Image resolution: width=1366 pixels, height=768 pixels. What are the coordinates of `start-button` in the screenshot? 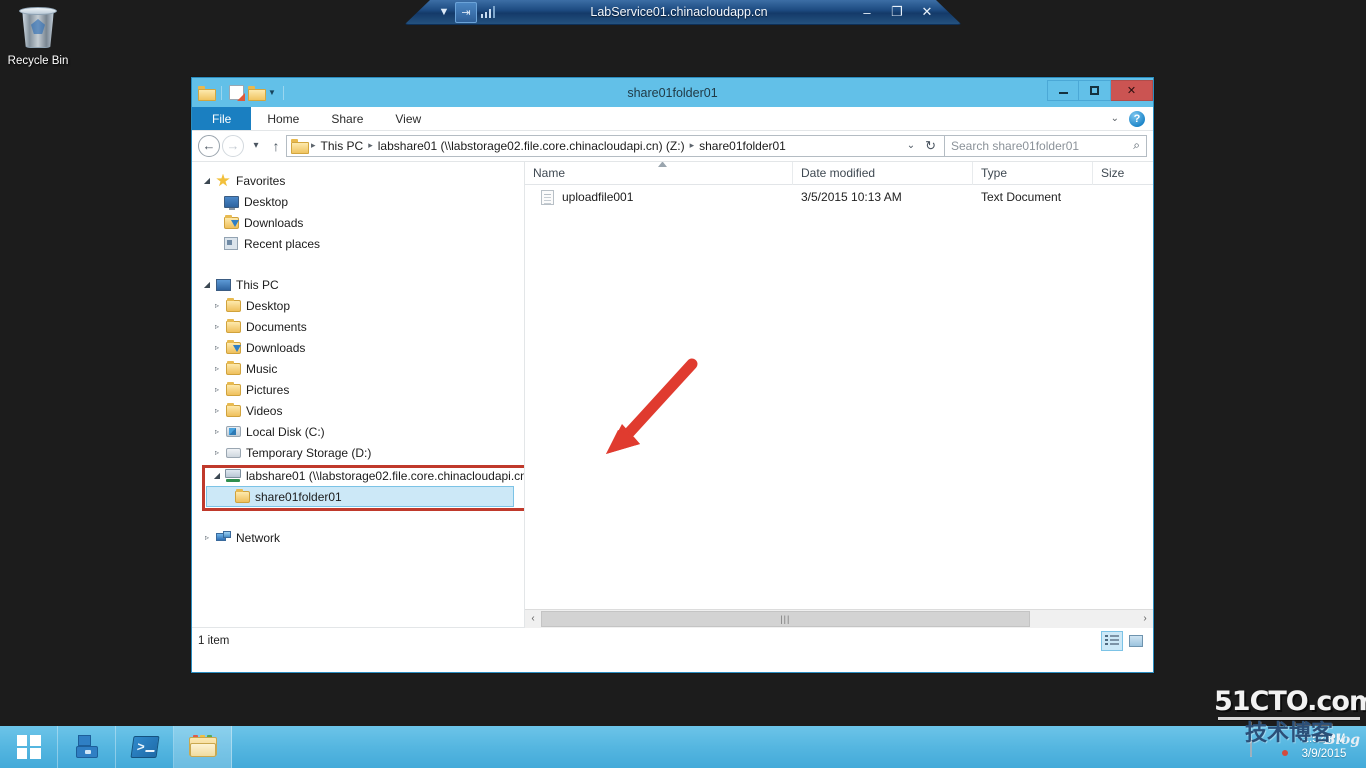 It's located at (29, 747).